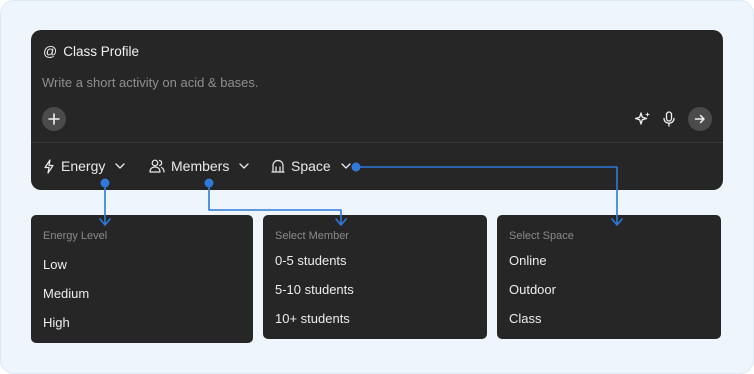 The height and width of the screenshot is (374, 754). Describe the element at coordinates (49, 166) in the screenshot. I see `lightning-icon` at that location.